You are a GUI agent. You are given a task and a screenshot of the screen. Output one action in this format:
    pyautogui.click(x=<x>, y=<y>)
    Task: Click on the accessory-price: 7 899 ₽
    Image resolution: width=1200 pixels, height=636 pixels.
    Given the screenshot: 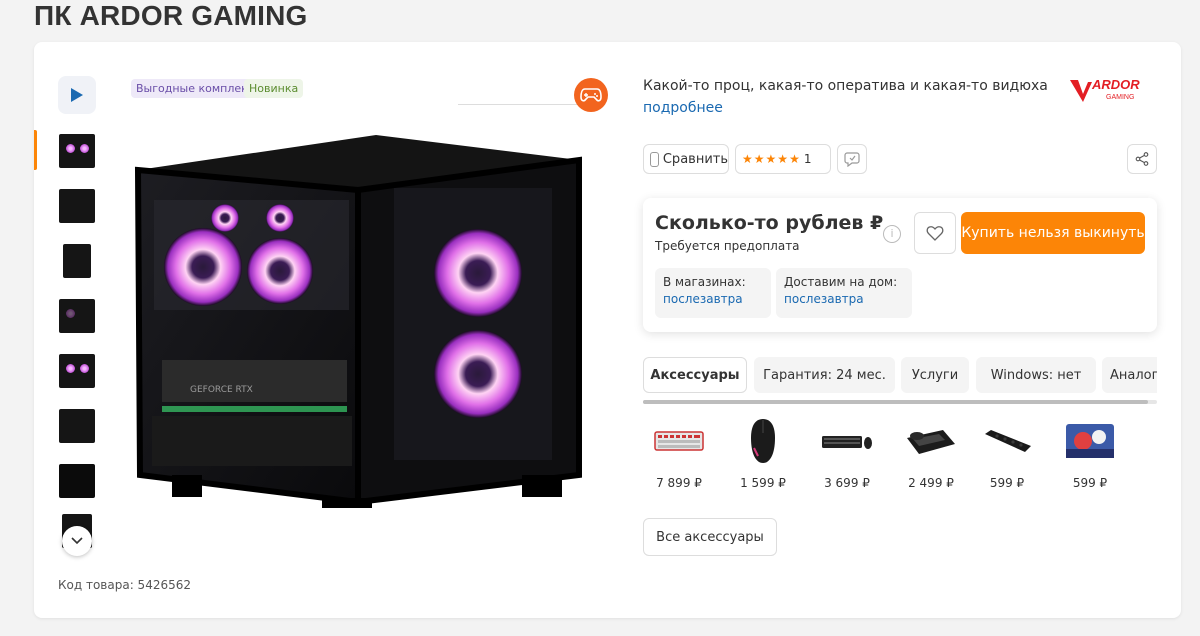 What is the action you would take?
    pyautogui.click(x=679, y=483)
    